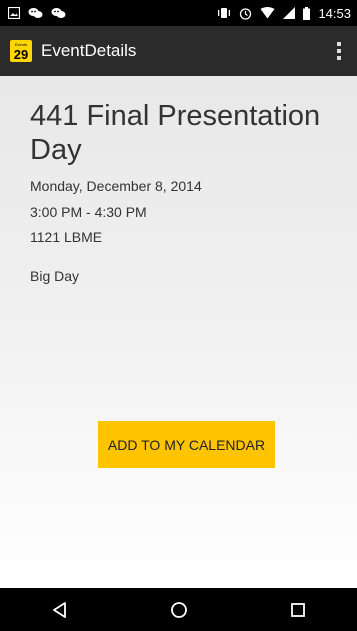 The height and width of the screenshot is (631, 357). I want to click on navigation-bar, so click(178, 609).